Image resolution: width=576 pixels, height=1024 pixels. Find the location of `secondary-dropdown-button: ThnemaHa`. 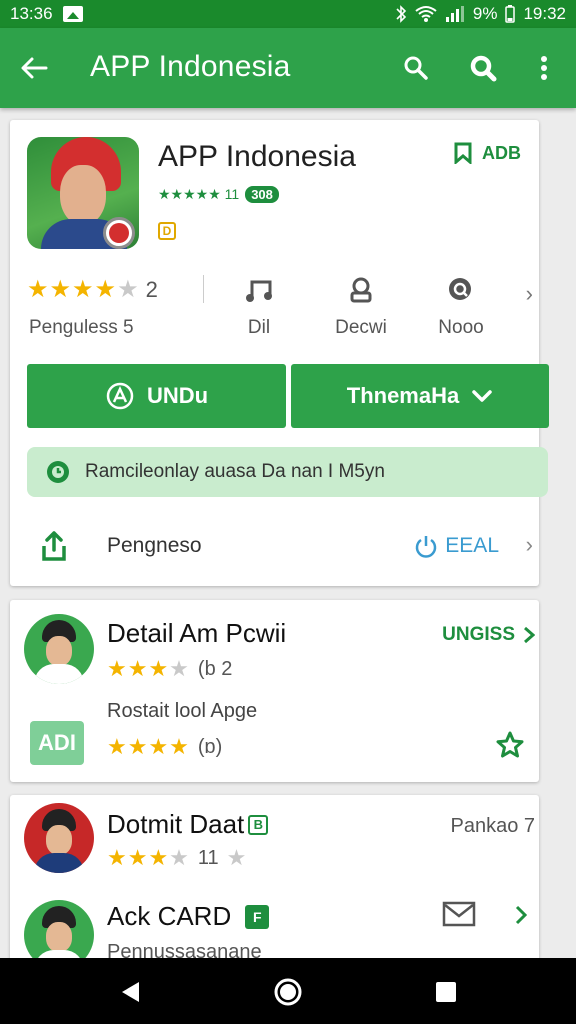

secondary-dropdown-button: ThnemaHa is located at coordinates (420, 396).